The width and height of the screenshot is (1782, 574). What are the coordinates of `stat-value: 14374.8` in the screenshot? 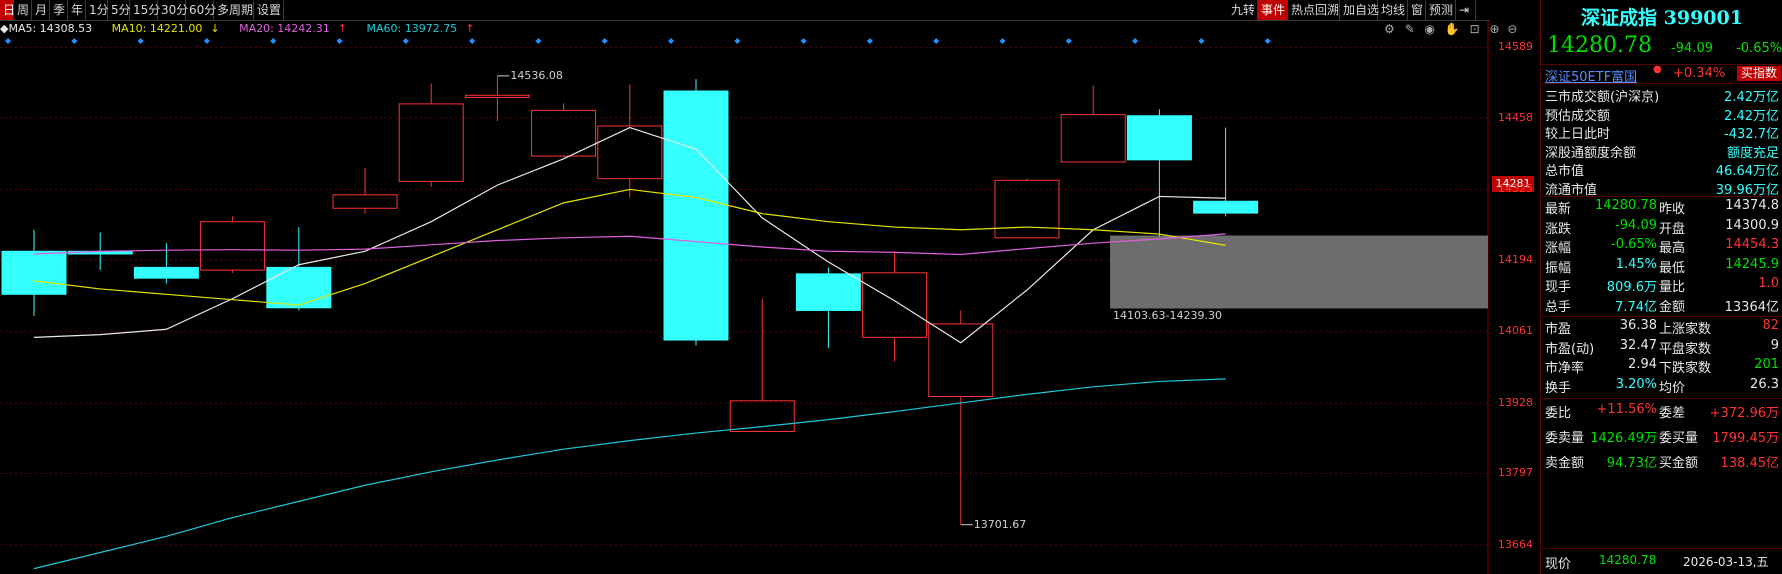 It's located at (1752, 205).